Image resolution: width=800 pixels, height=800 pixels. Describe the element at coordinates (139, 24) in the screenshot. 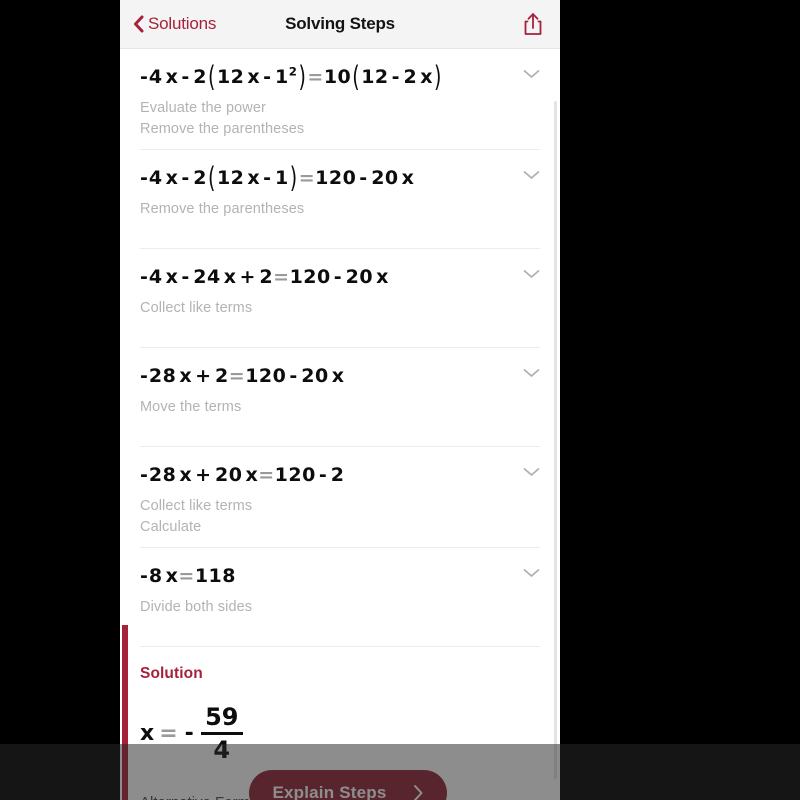

I see `chevron-left-icon` at that location.